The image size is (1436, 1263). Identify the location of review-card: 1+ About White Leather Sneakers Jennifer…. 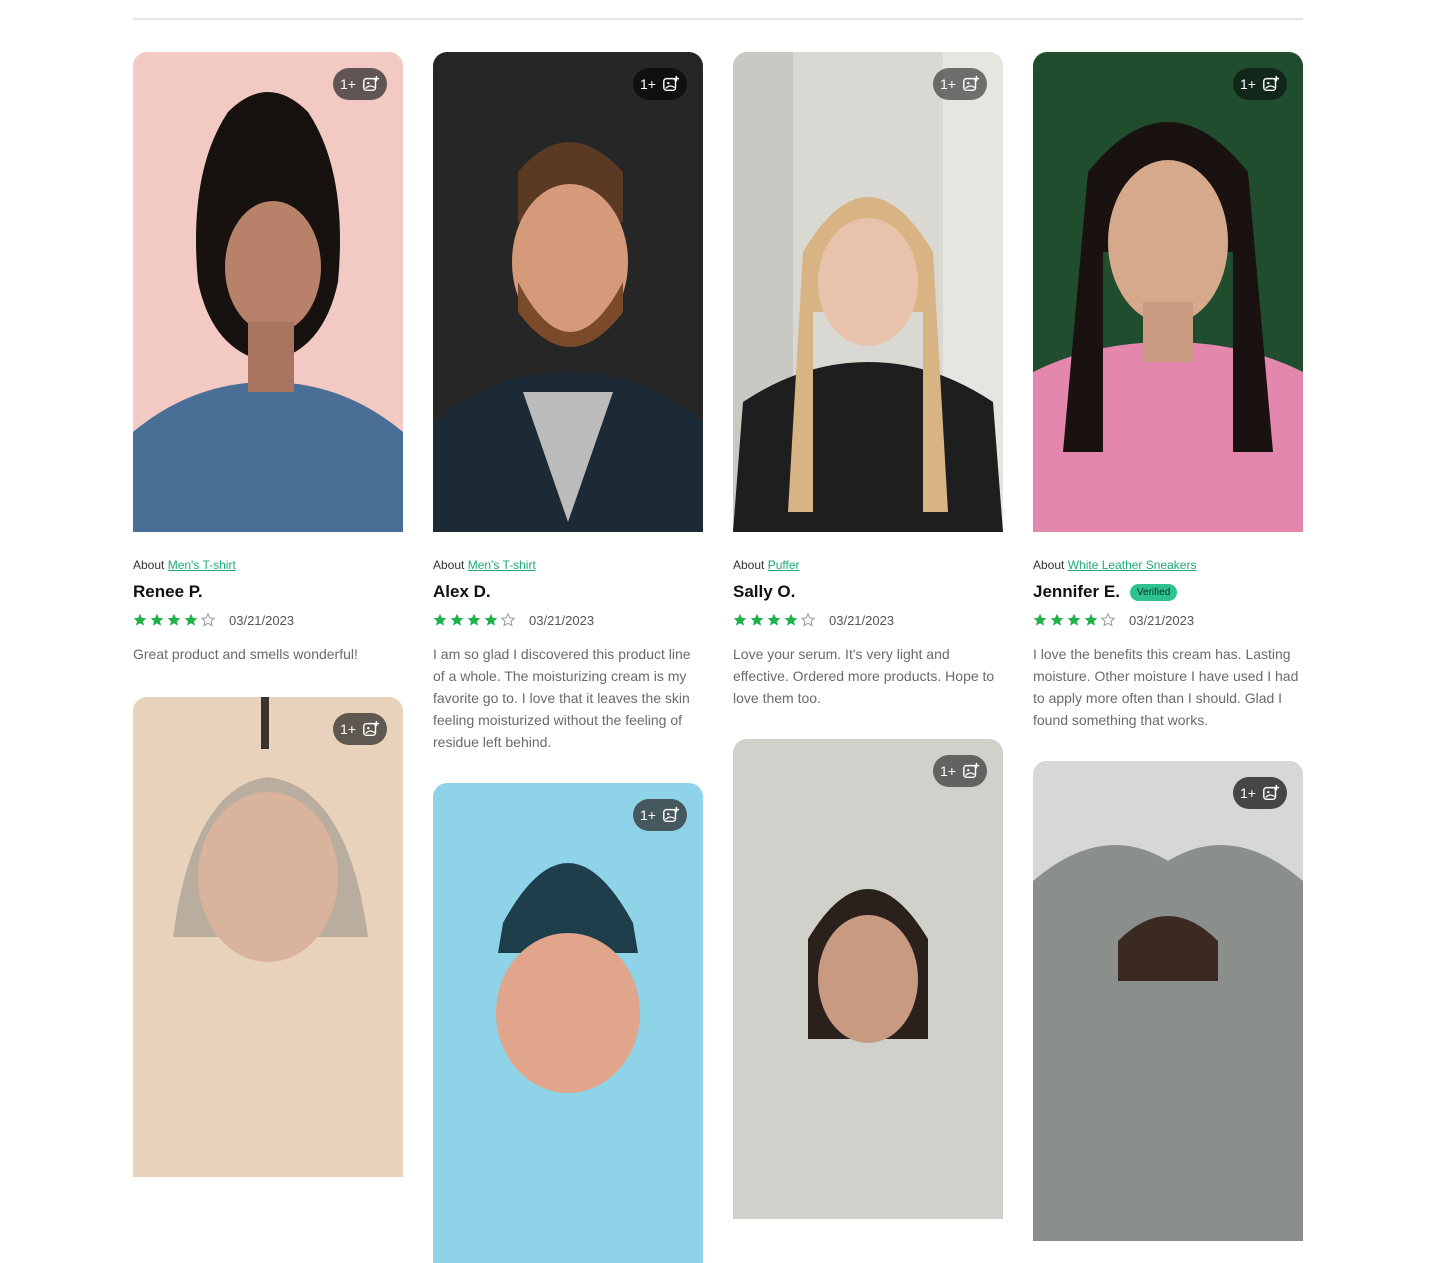
(1168, 391).